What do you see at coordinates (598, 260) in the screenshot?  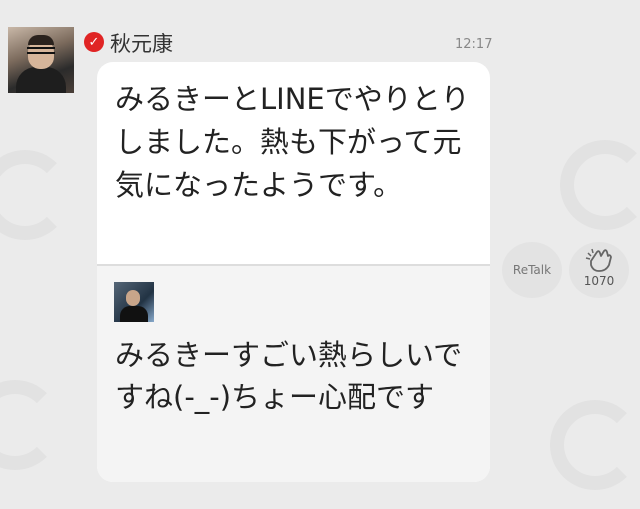 I see `clapping-hands-icon` at bounding box center [598, 260].